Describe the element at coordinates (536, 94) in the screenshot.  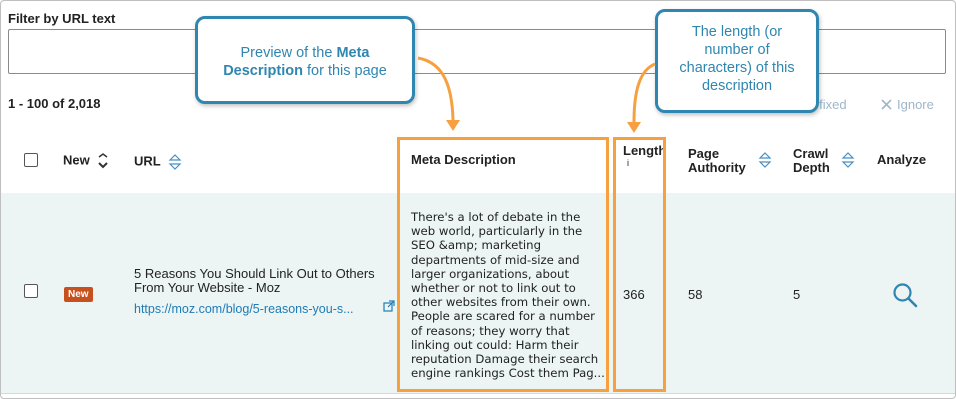
I see `callout-arrows` at that location.